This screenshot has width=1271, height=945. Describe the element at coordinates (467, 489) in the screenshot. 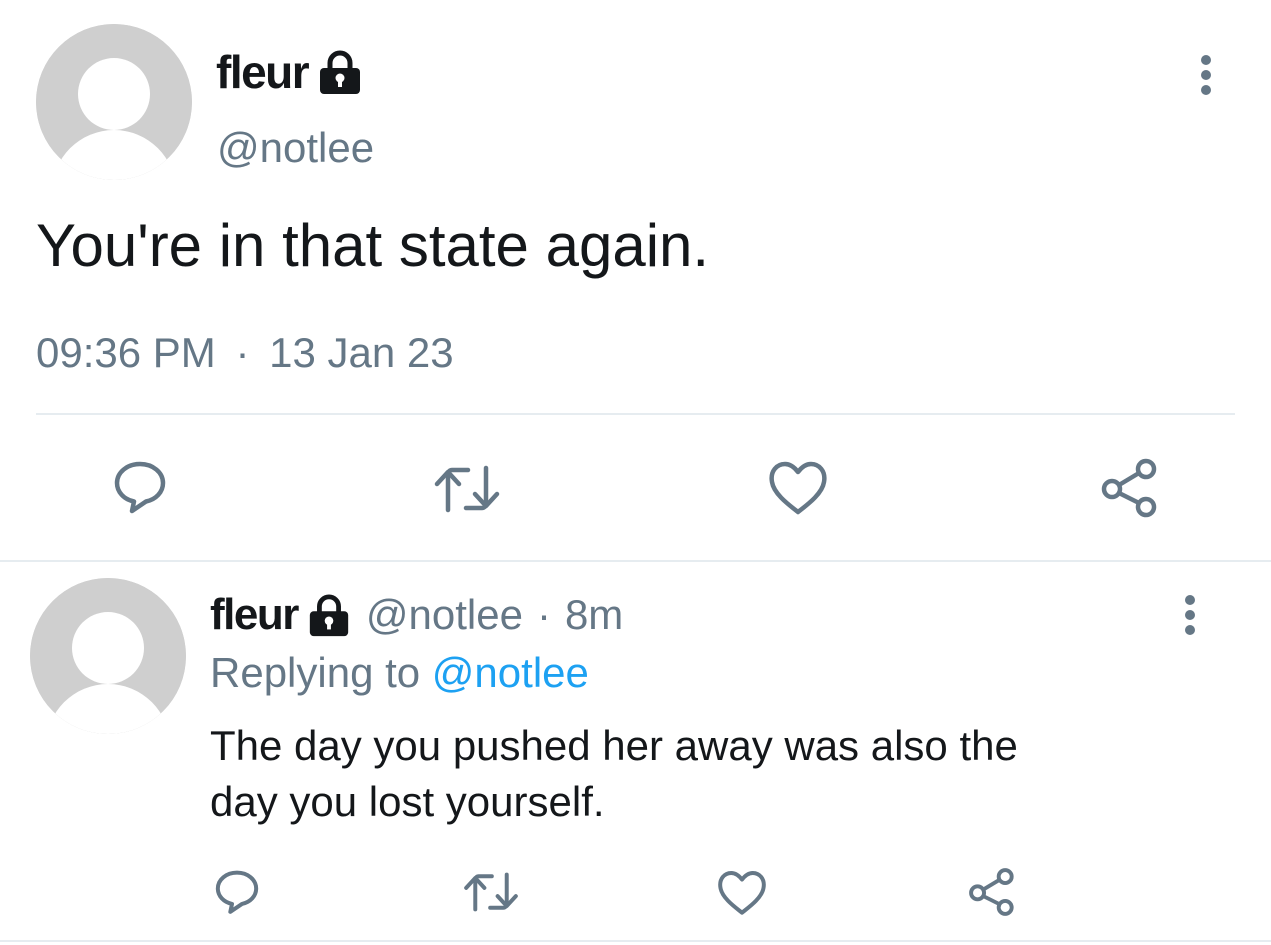

I see `main-retweet-icon` at that location.